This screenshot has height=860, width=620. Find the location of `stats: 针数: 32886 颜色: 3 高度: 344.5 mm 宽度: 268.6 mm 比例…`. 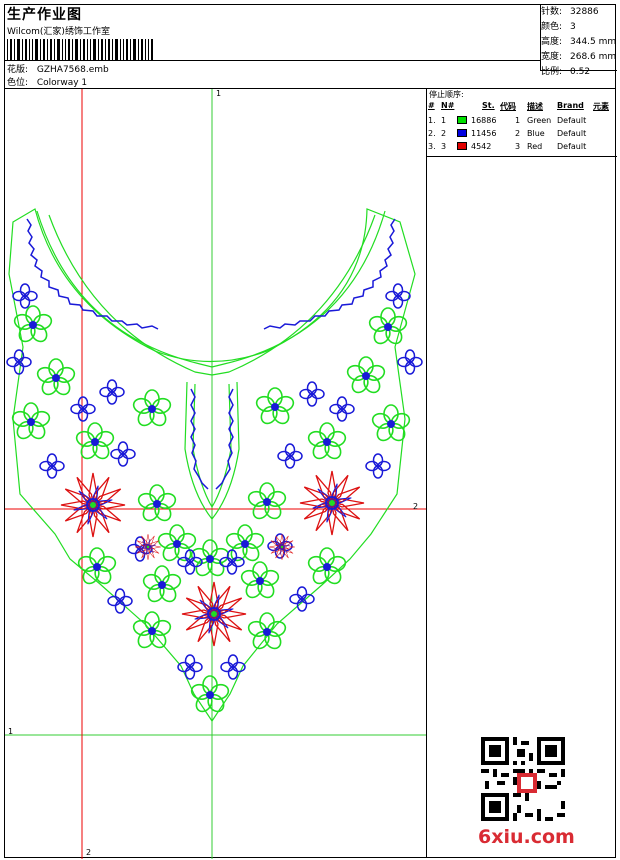

stats: 针数: 32886 颜色: 3 高度: 344.5 mm 宽度: 268.6 mm 比例… is located at coordinates (578, 42).